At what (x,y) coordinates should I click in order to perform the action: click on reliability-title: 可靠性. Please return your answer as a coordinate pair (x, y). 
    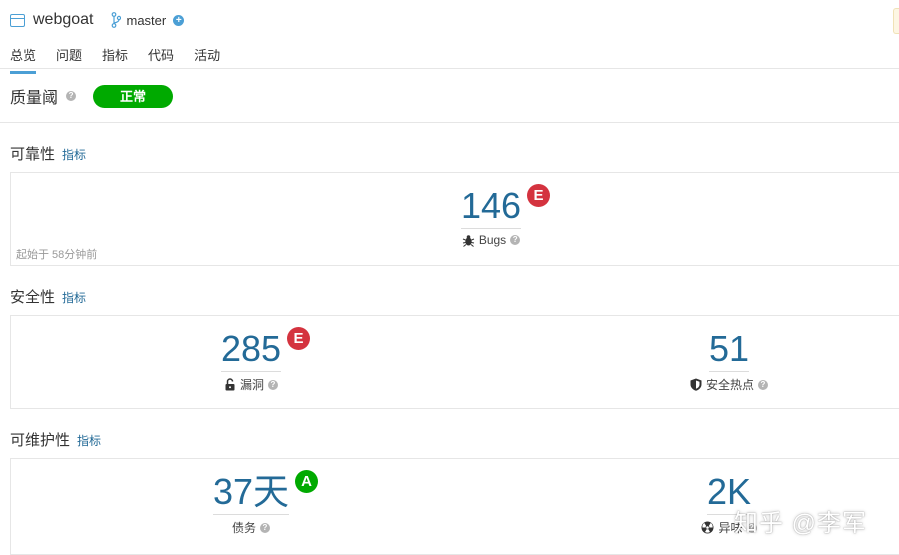
    Looking at the image, I should click on (33, 154).